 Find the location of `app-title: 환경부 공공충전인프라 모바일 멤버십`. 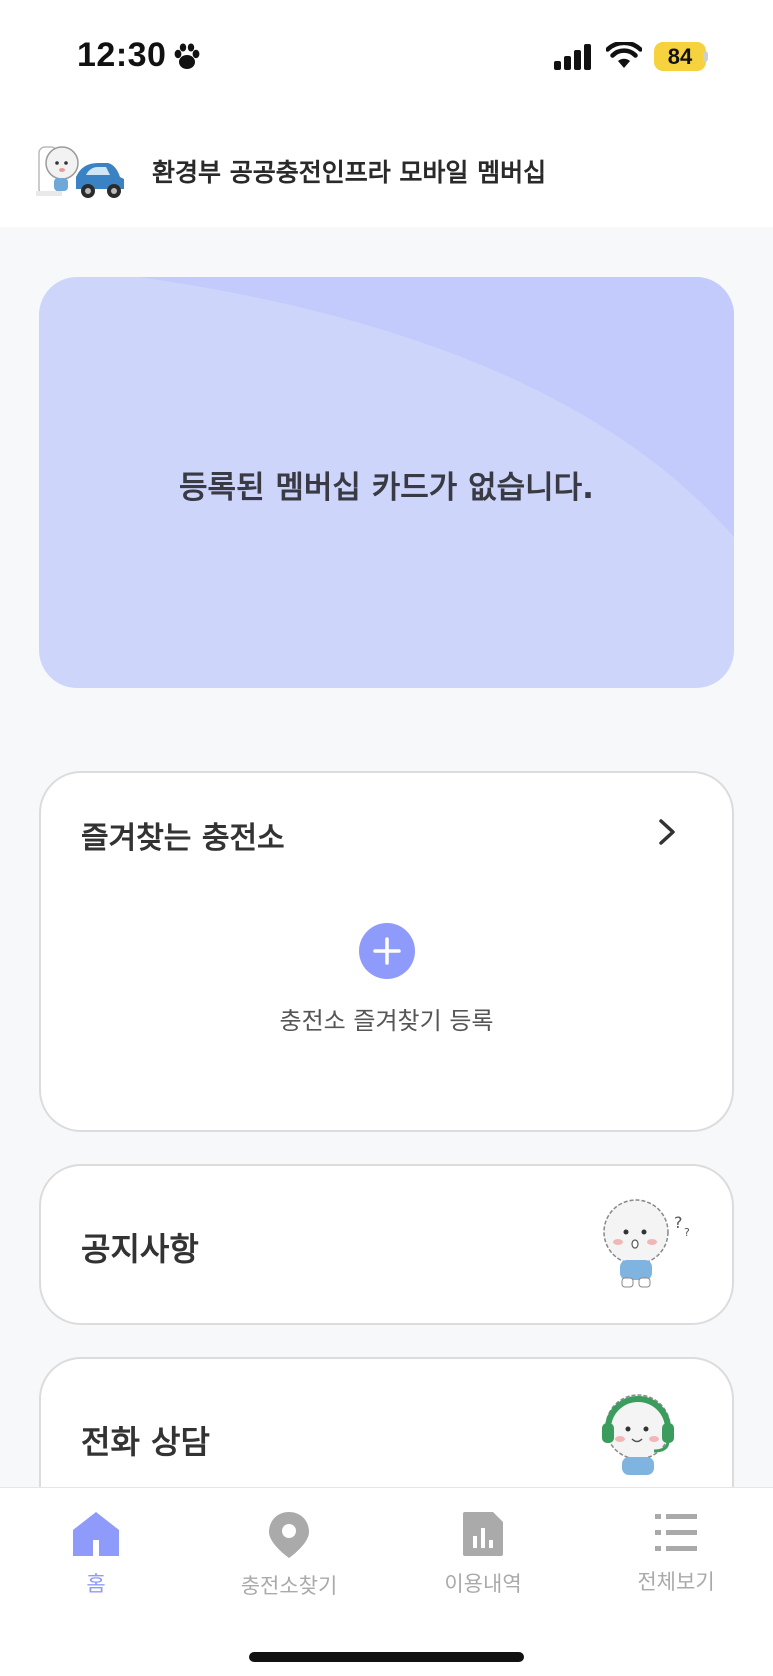

app-title: 환경부 공공충전인프라 모바일 멤버십 is located at coordinates (349, 172).